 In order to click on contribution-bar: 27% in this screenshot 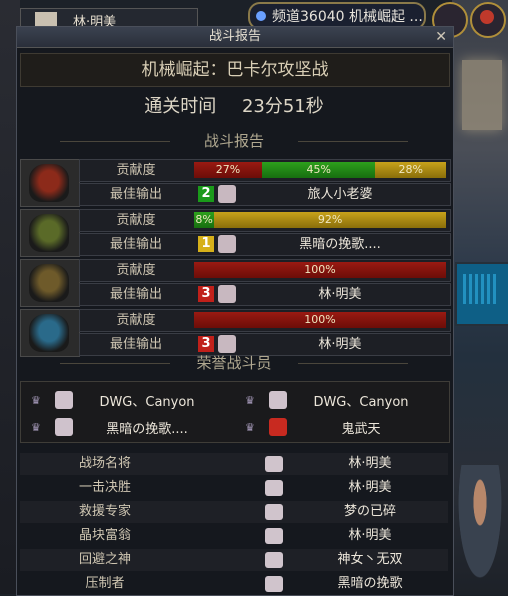, I will do `click(228, 170)`.